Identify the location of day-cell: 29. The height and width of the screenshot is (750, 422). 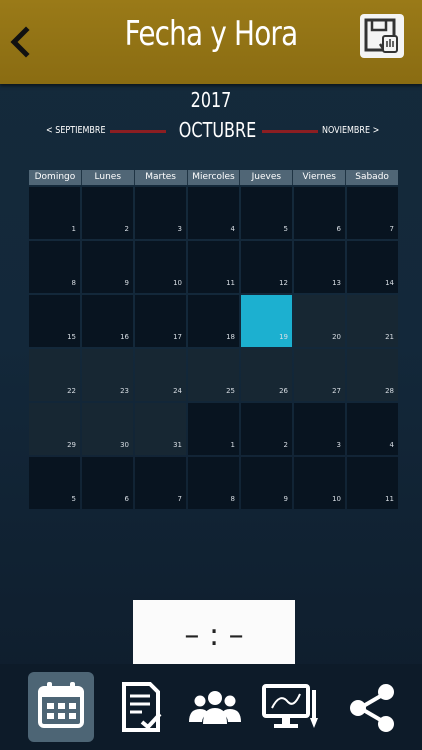
(54, 429).